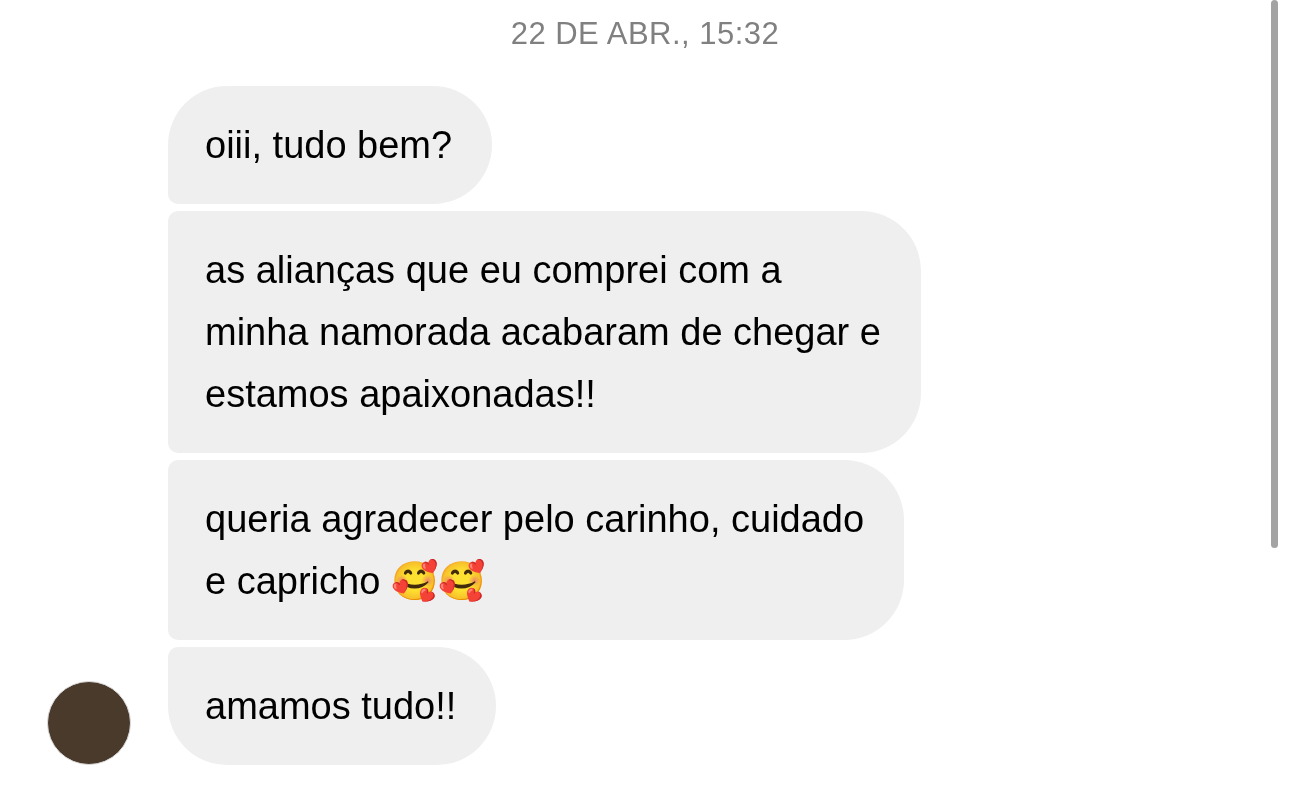  What do you see at coordinates (1274, 274) in the screenshot?
I see `scrollbar-thumb` at bounding box center [1274, 274].